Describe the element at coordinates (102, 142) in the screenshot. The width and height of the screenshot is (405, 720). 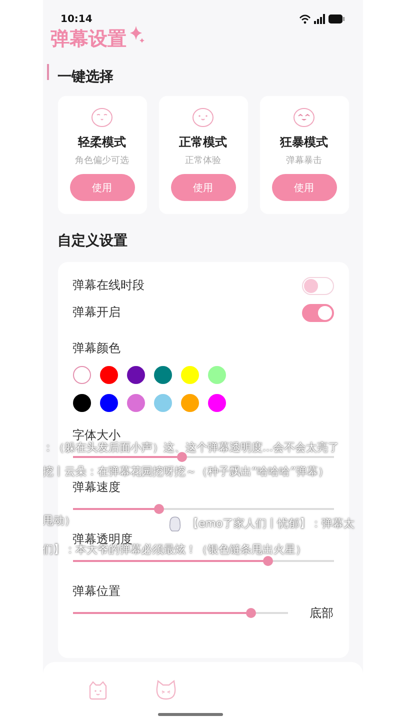
I see `mode-title: 轻柔模式` at that location.